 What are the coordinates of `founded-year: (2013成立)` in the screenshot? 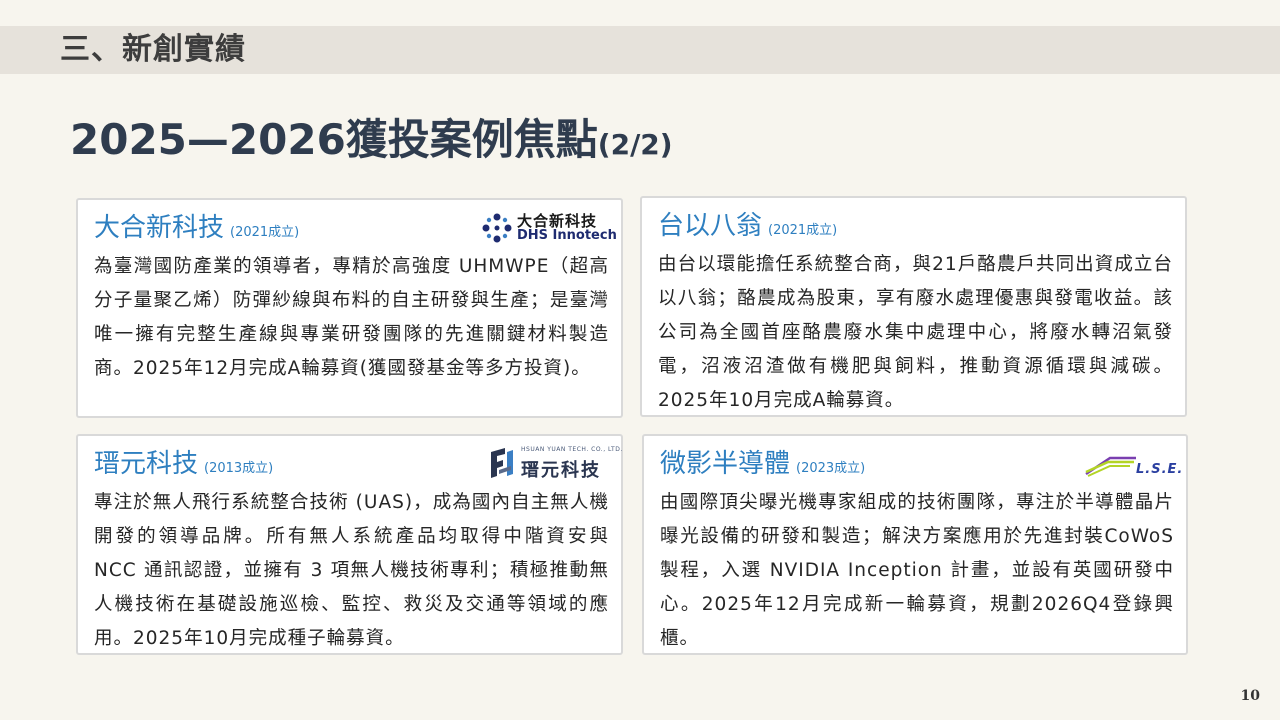 It's located at (239, 468).